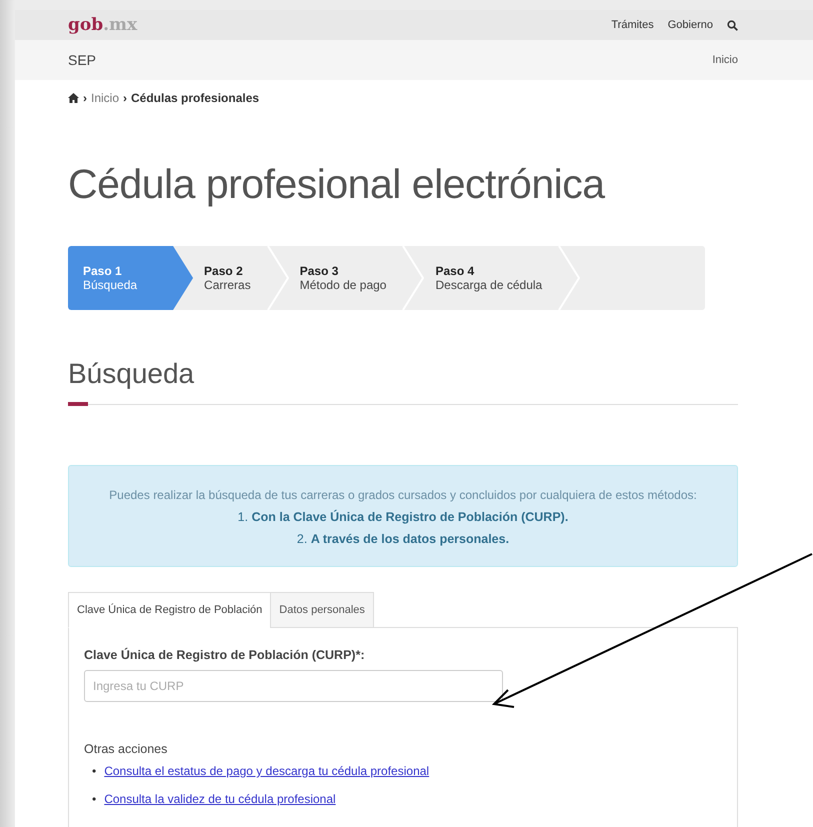 The image size is (813, 827). Describe the element at coordinates (725, 60) in the screenshot. I see `home-link: Inicio` at that location.